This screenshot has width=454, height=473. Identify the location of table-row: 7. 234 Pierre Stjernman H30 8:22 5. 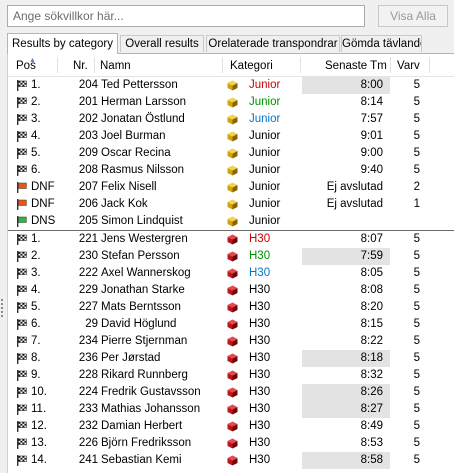
(231, 341).